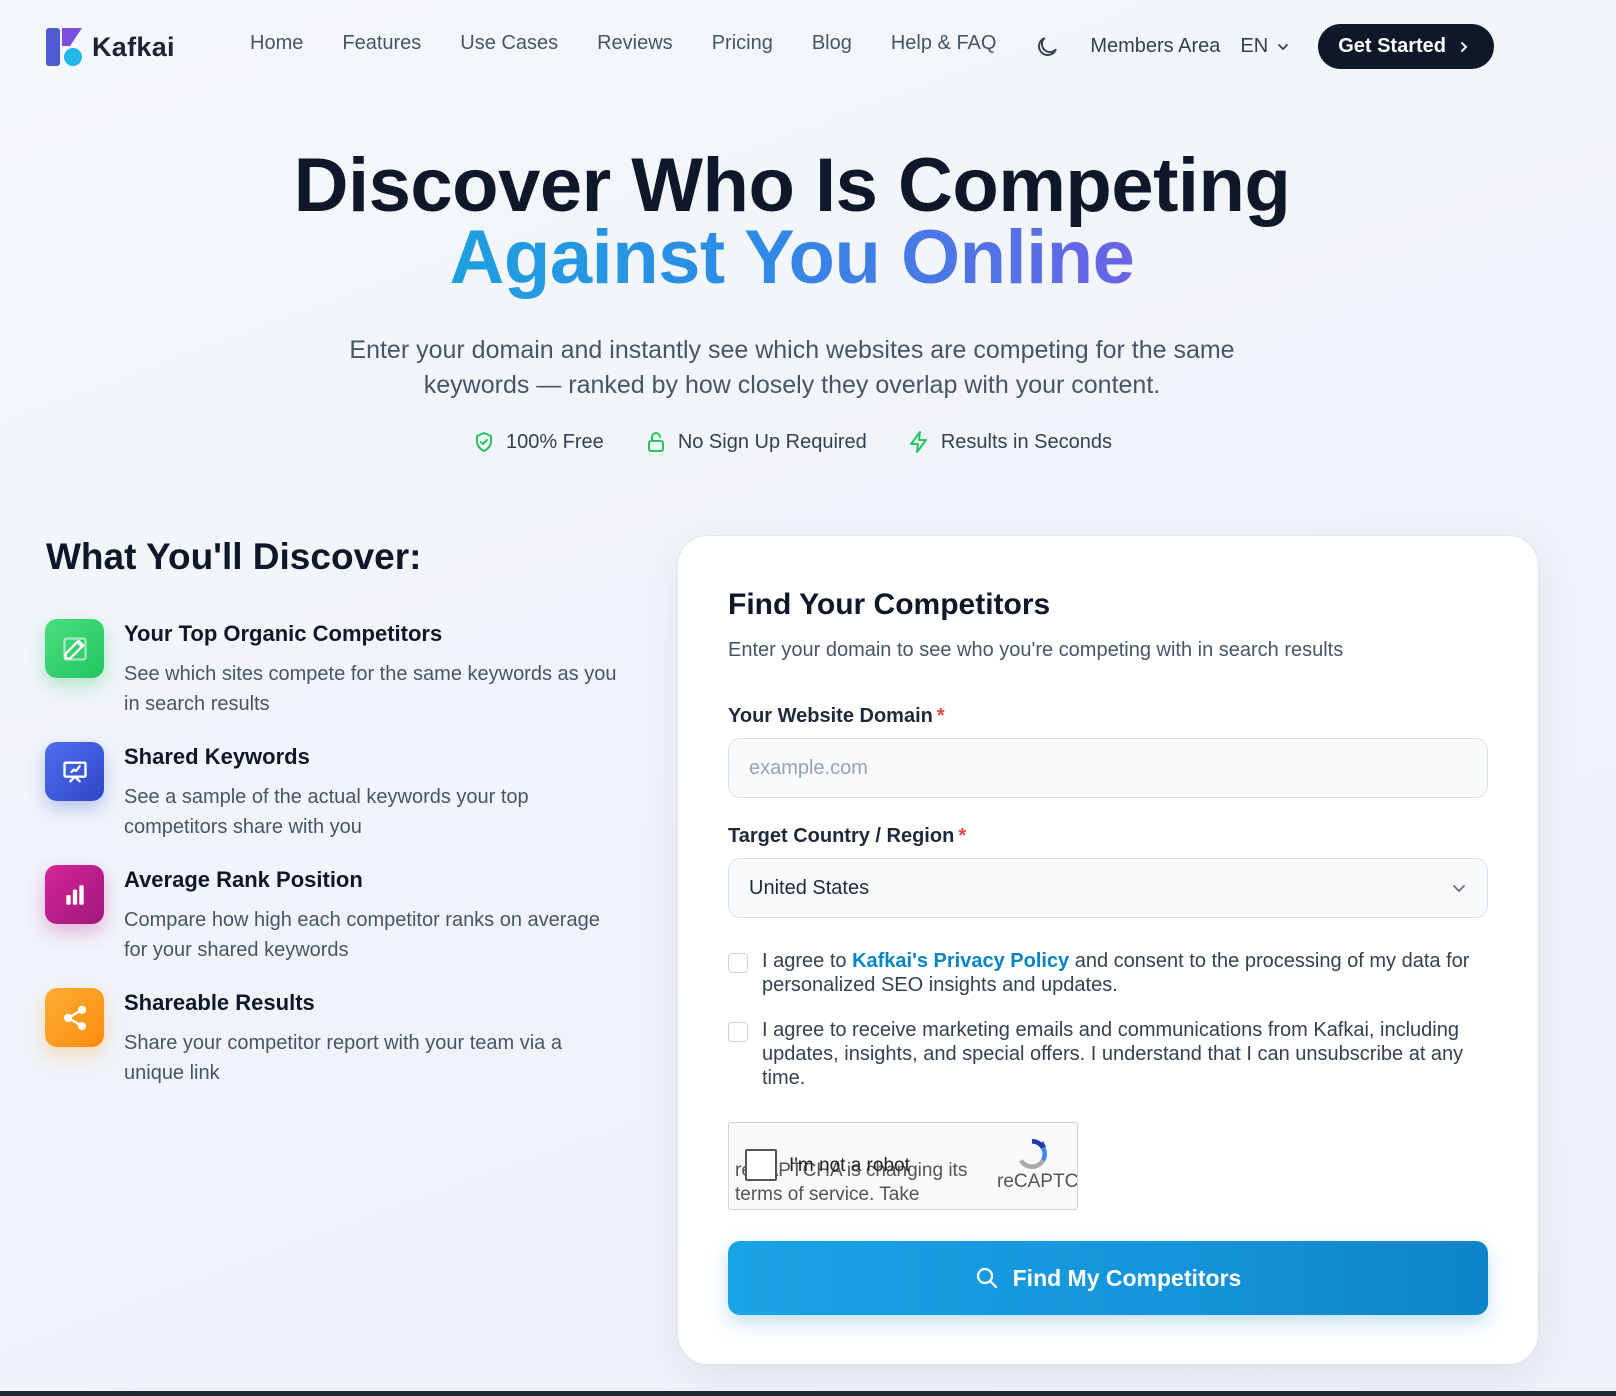  I want to click on nav-blog: Blog, so click(832, 43).